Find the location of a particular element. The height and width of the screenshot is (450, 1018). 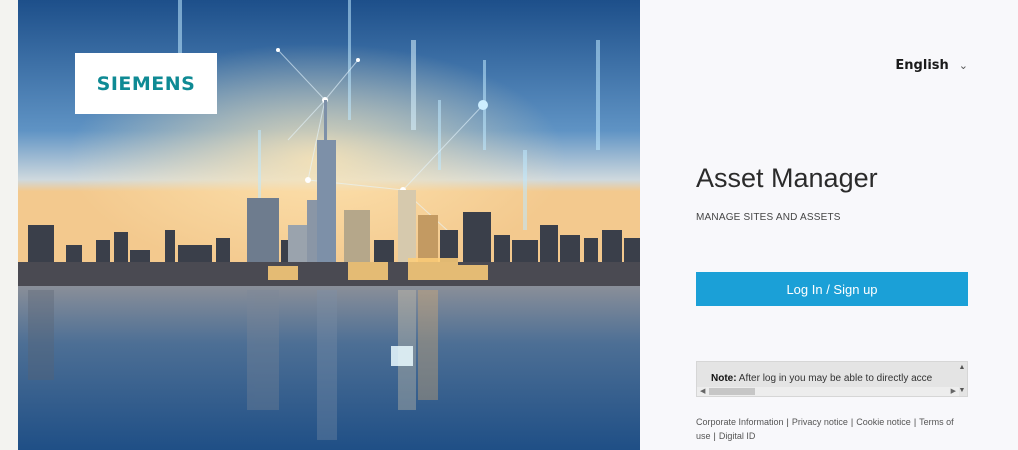

footer-link-privacy-notice: Privacy notice is located at coordinates (820, 422).